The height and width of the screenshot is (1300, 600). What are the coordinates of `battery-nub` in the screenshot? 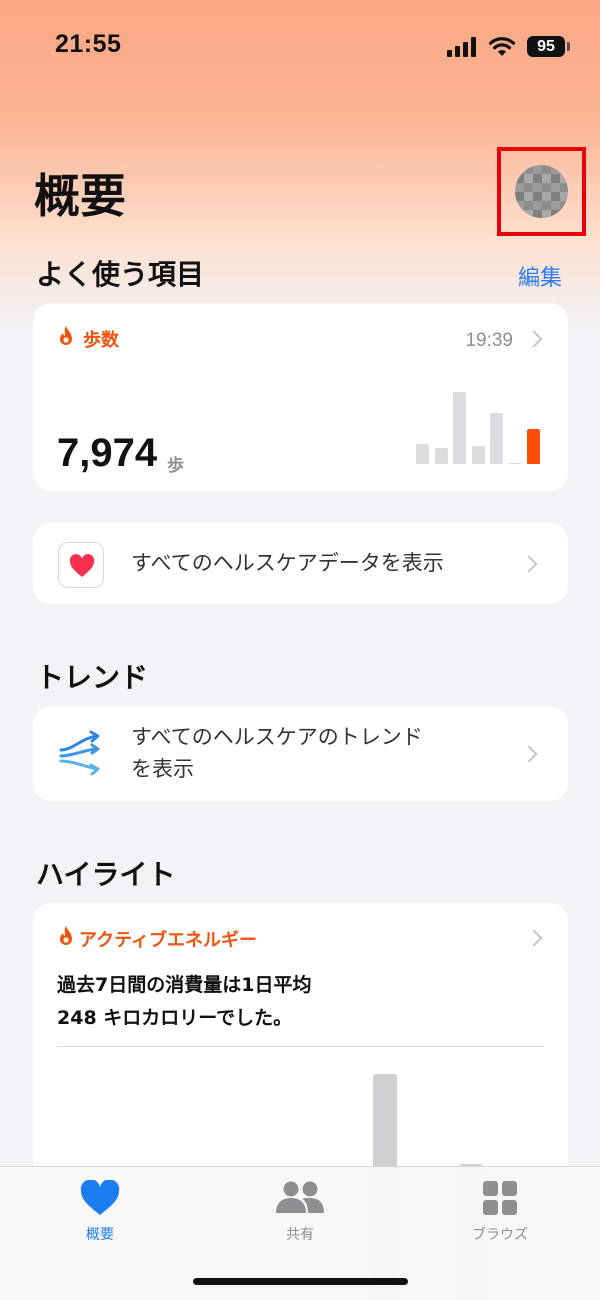 It's located at (568, 46).